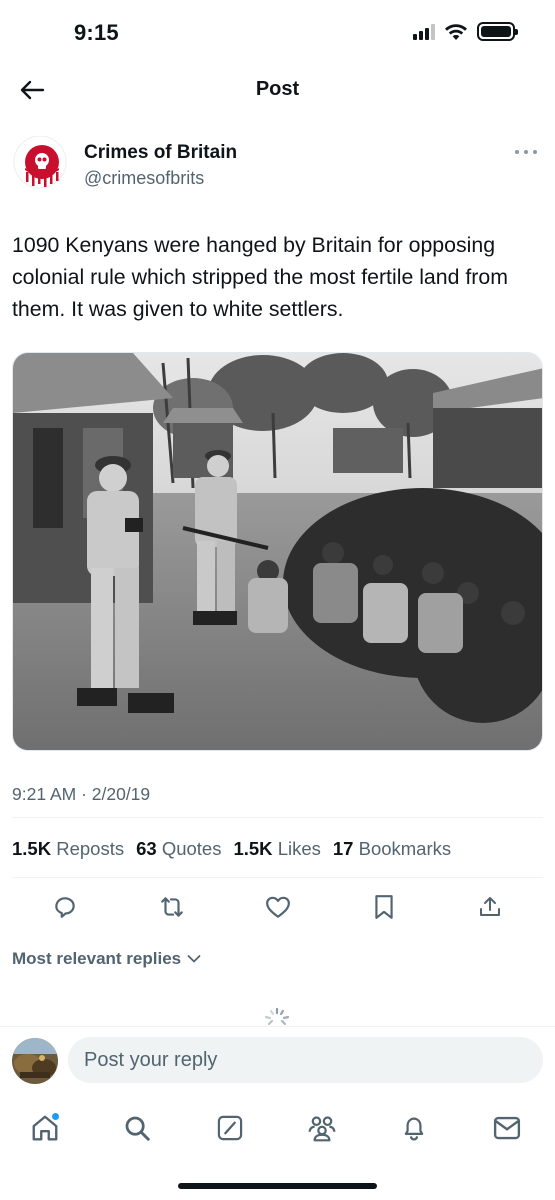  I want to click on bottom-tab-bar, so click(277, 1147).